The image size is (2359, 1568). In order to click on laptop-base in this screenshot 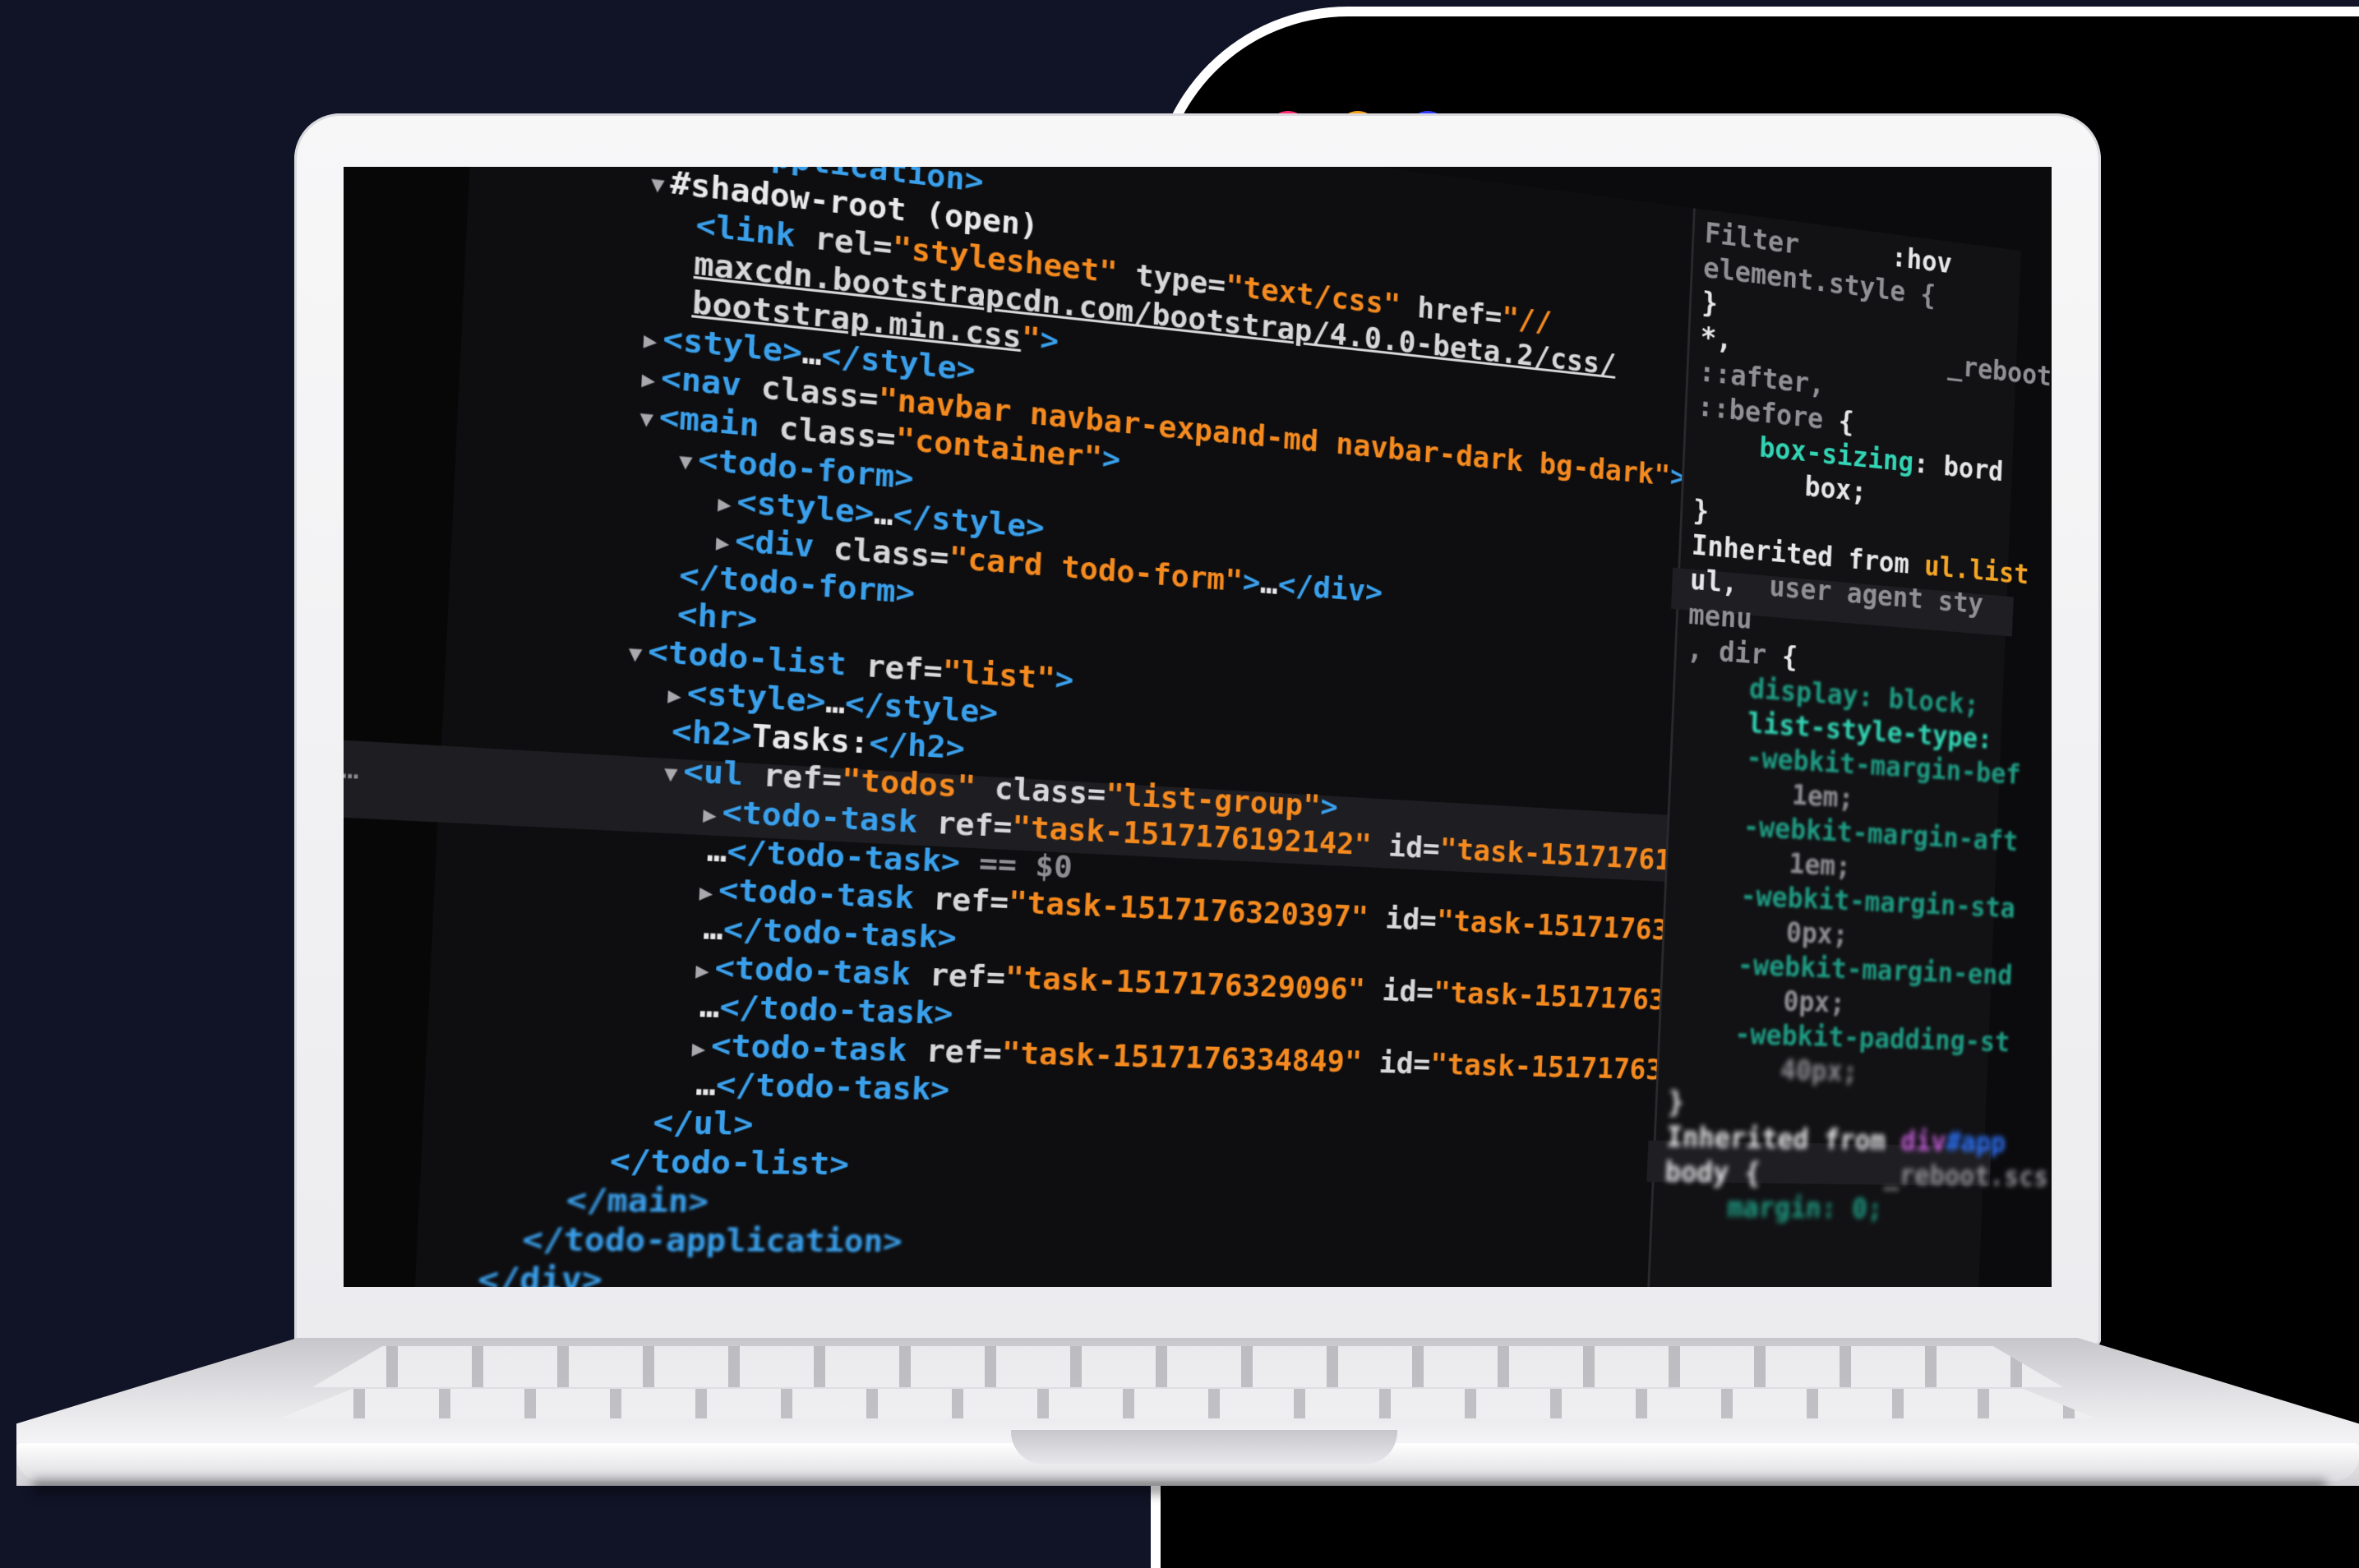, I will do `click(1187, 1412)`.